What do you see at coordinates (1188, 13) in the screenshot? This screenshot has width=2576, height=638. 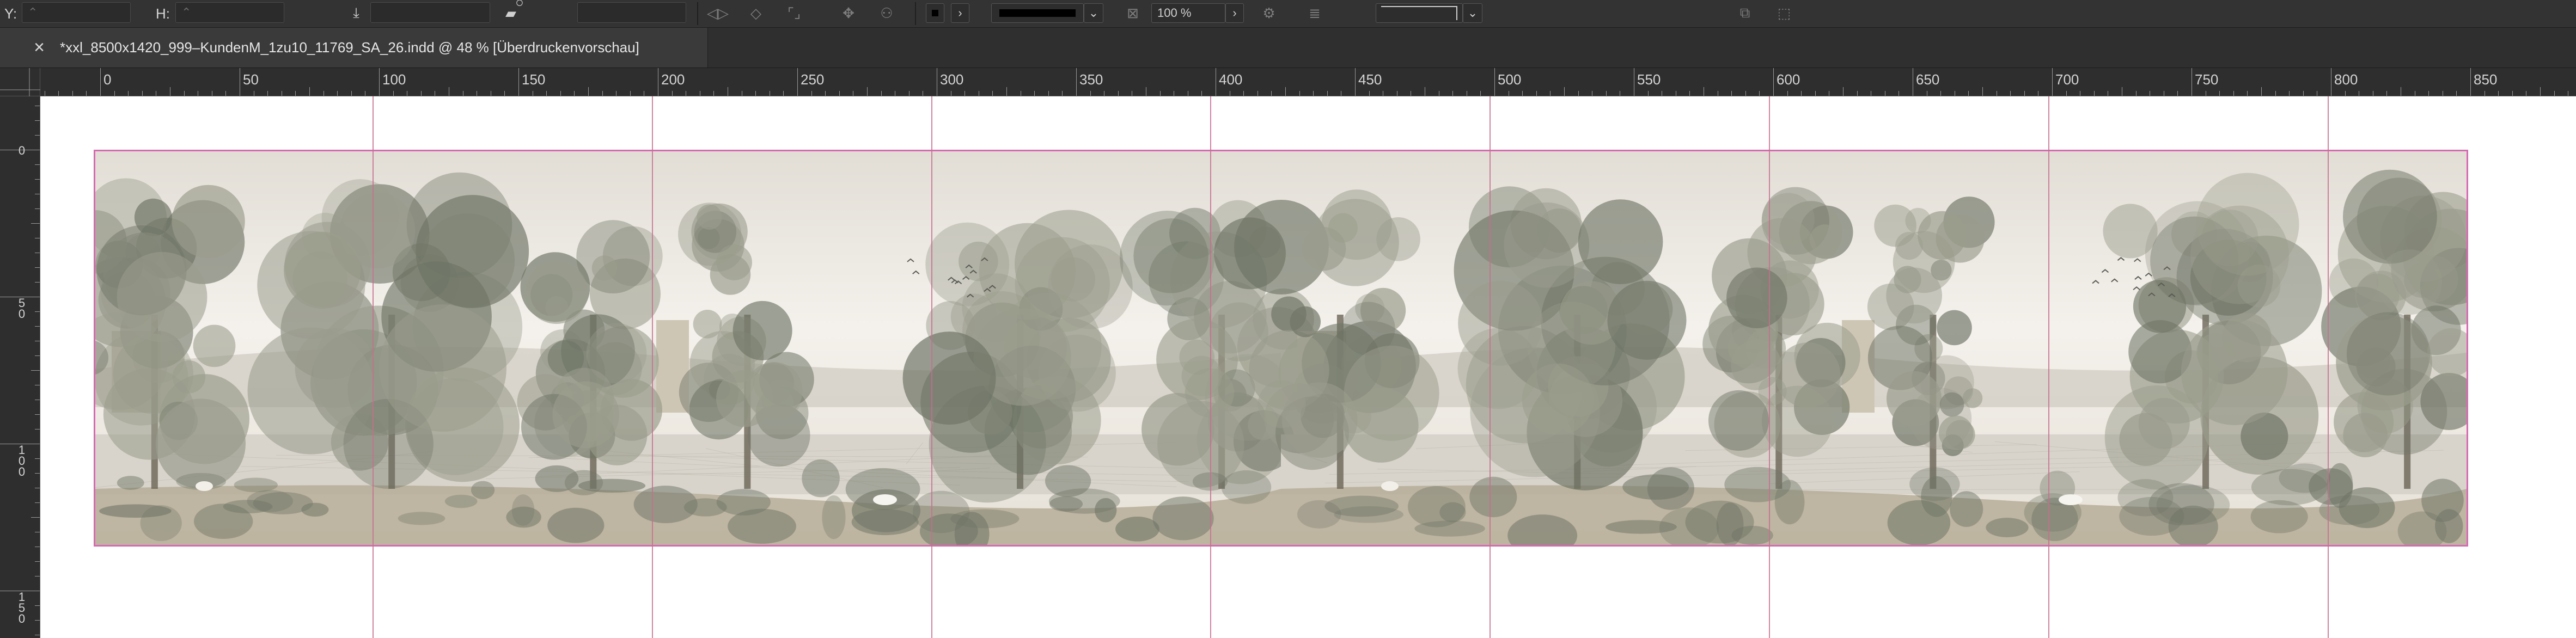 I see `zoom-field: 100 %` at bounding box center [1188, 13].